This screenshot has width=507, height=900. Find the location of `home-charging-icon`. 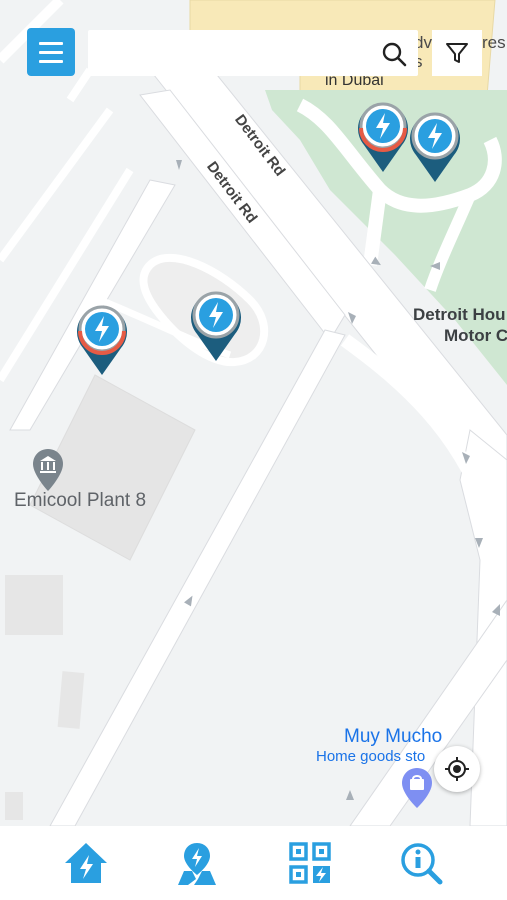

home-charging-icon is located at coordinates (86, 863).